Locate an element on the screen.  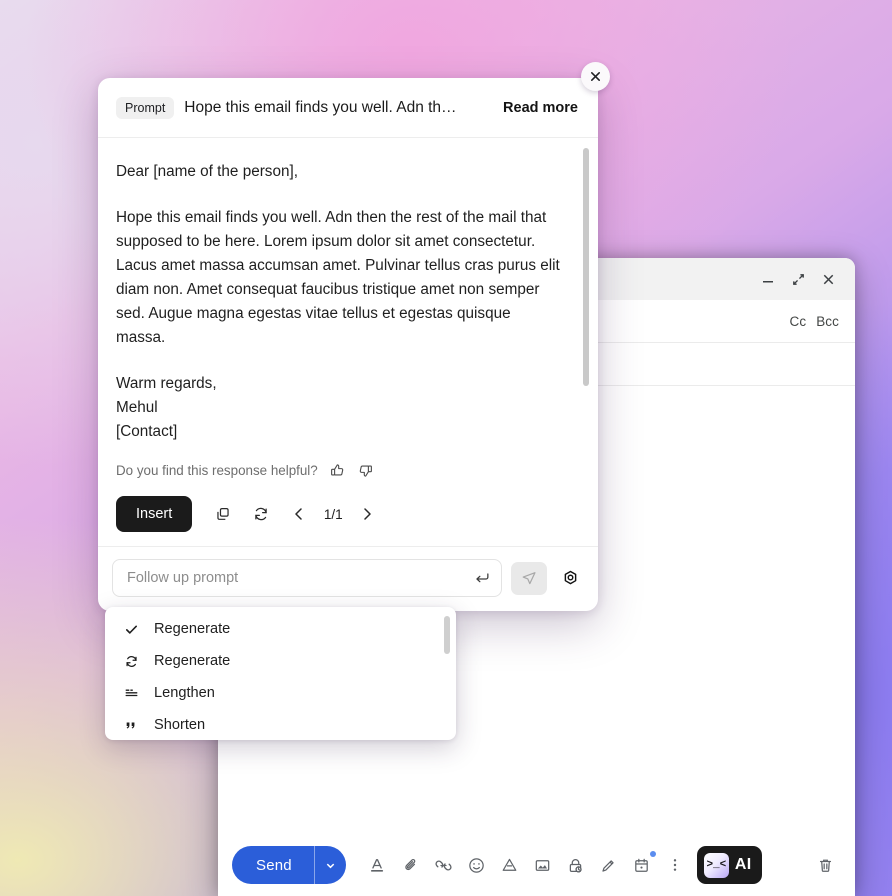
cc-button: Cc is located at coordinates (797, 321).